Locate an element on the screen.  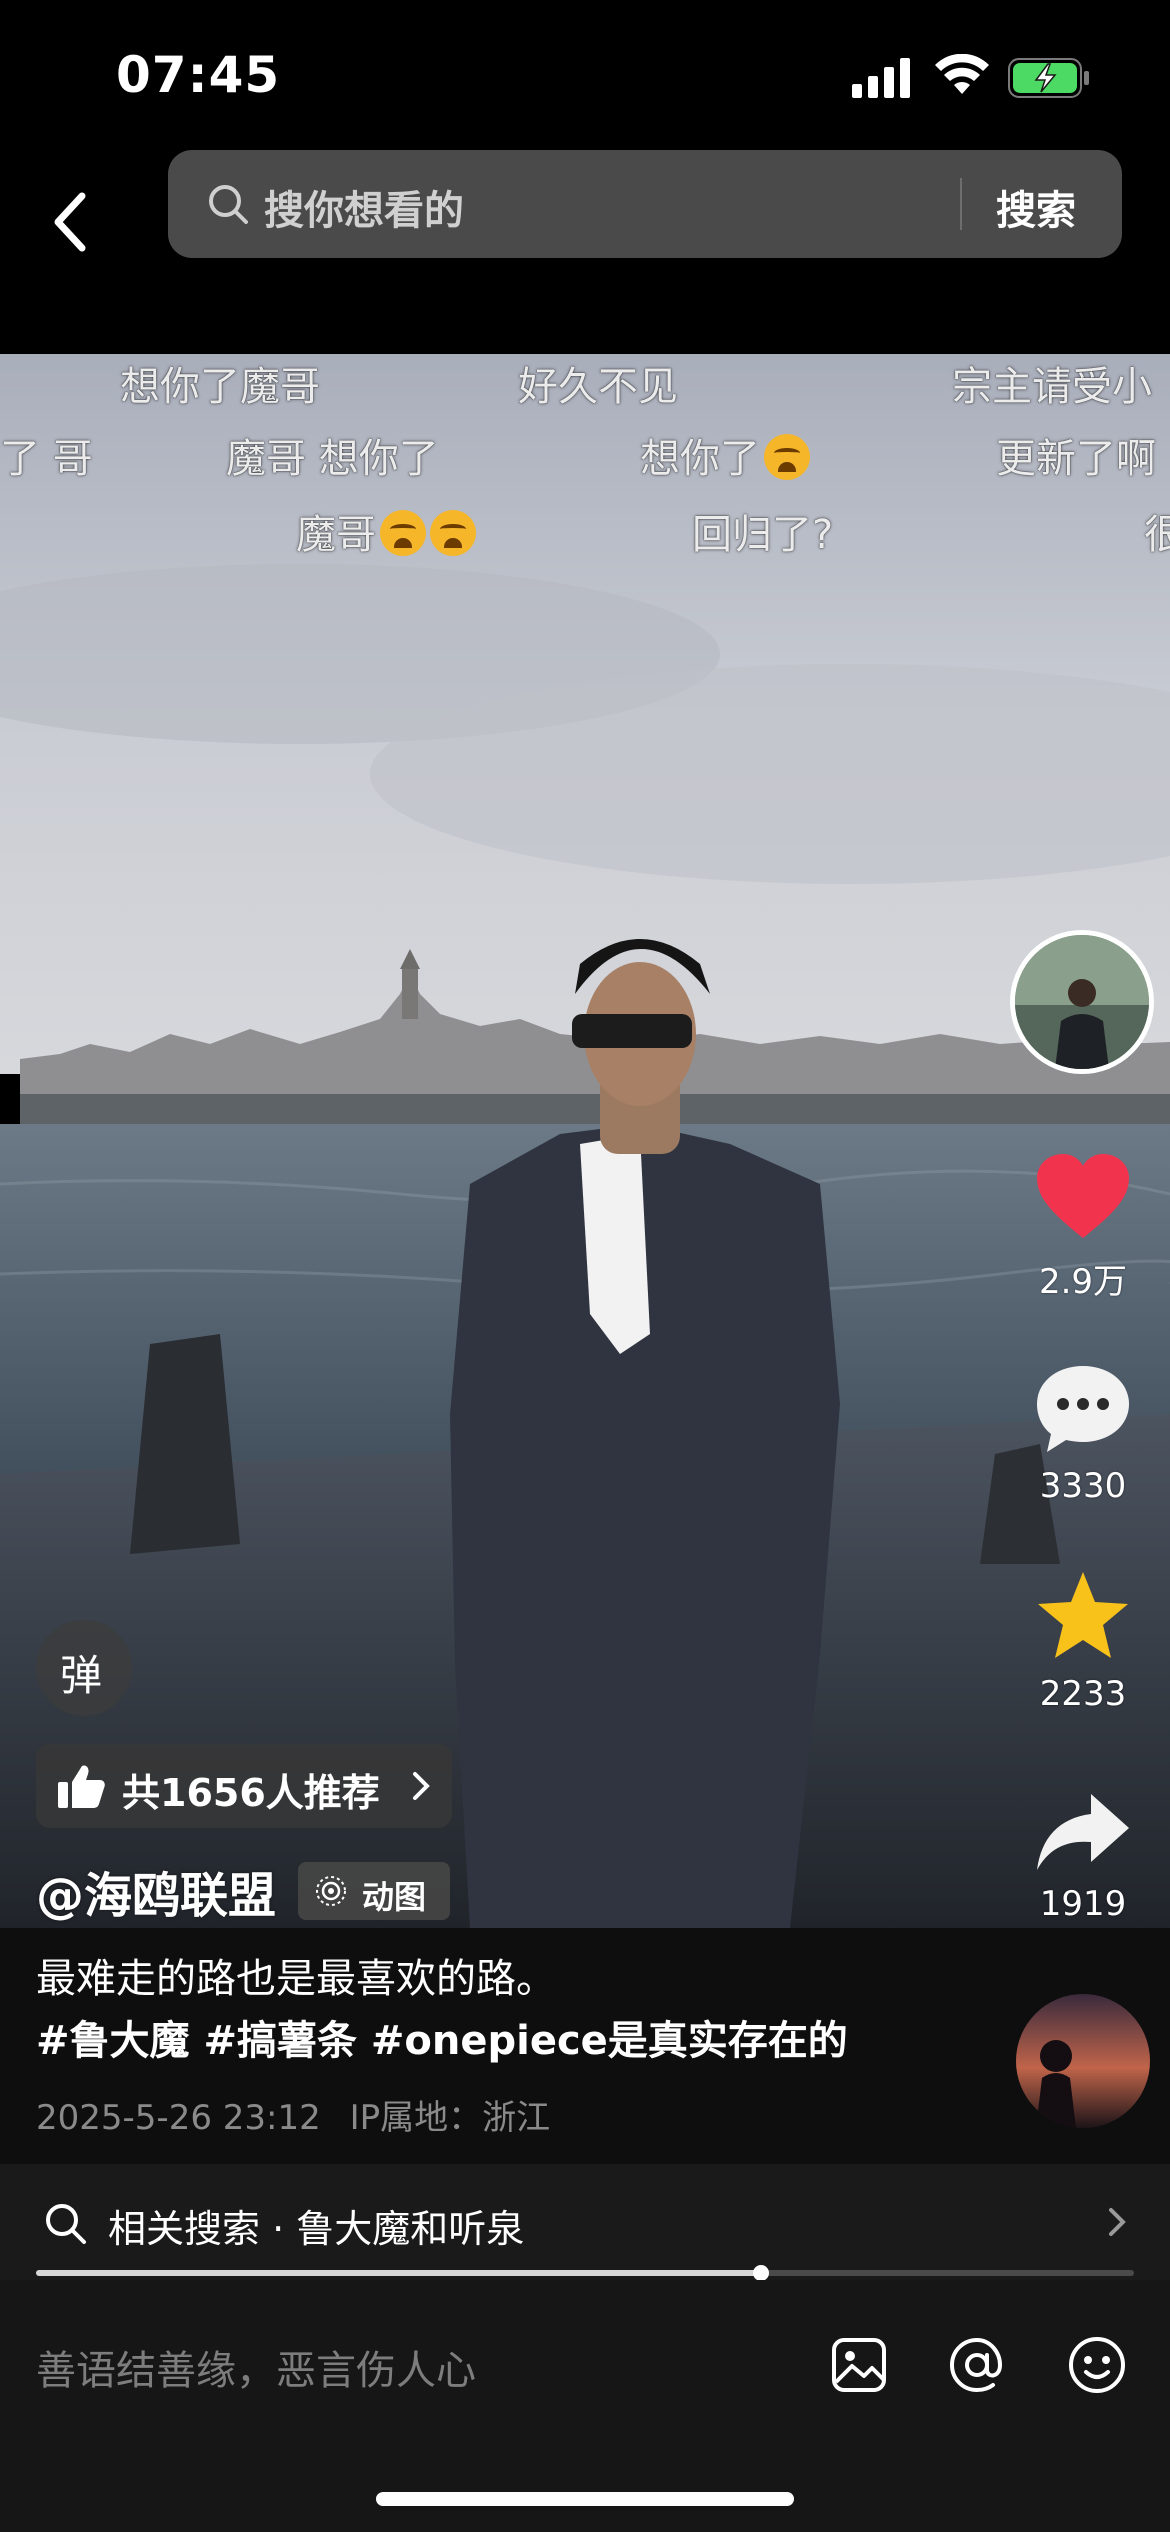
caption-hashtags: #鲁大魔 #搞薯条 #onepiece是真实存在的 is located at coordinates (442, 2037).